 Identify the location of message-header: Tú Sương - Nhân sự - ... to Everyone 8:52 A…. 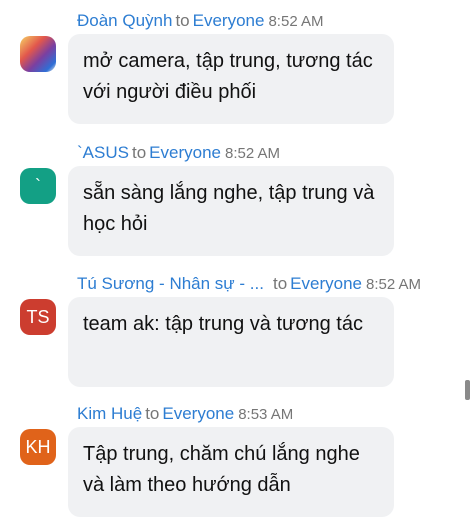
(249, 284).